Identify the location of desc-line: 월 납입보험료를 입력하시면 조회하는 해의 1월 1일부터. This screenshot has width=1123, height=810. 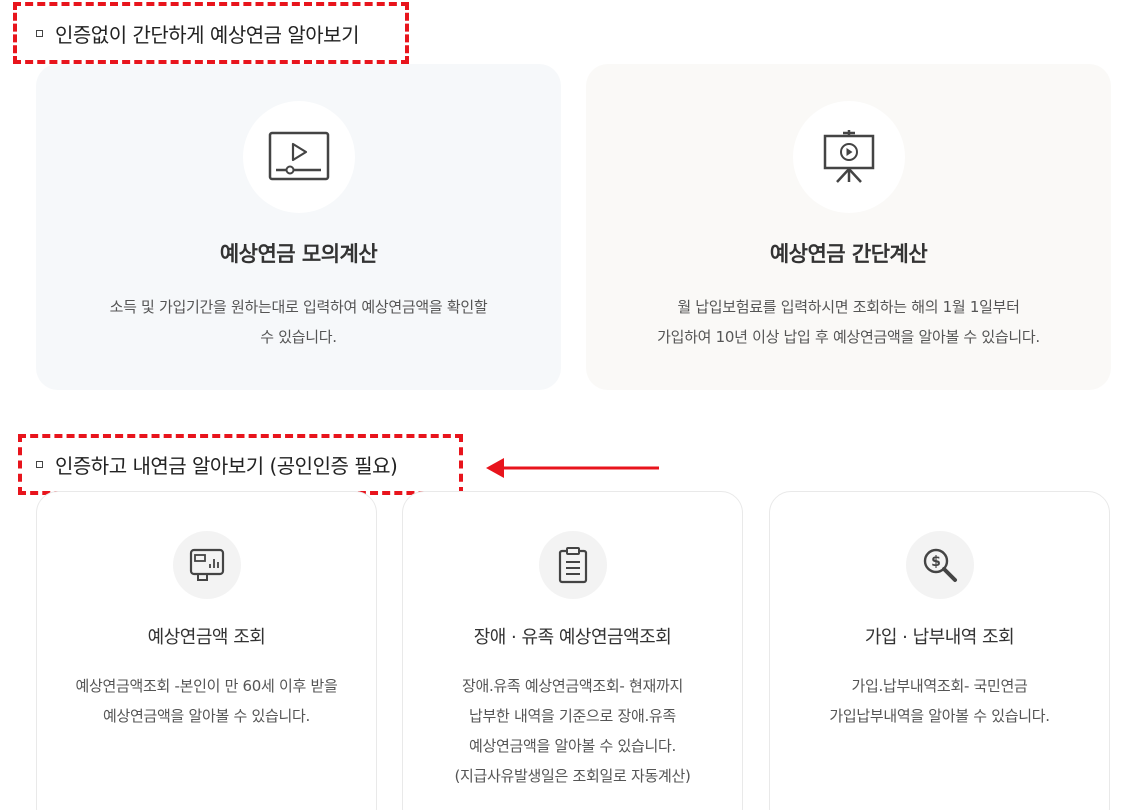
(848, 307).